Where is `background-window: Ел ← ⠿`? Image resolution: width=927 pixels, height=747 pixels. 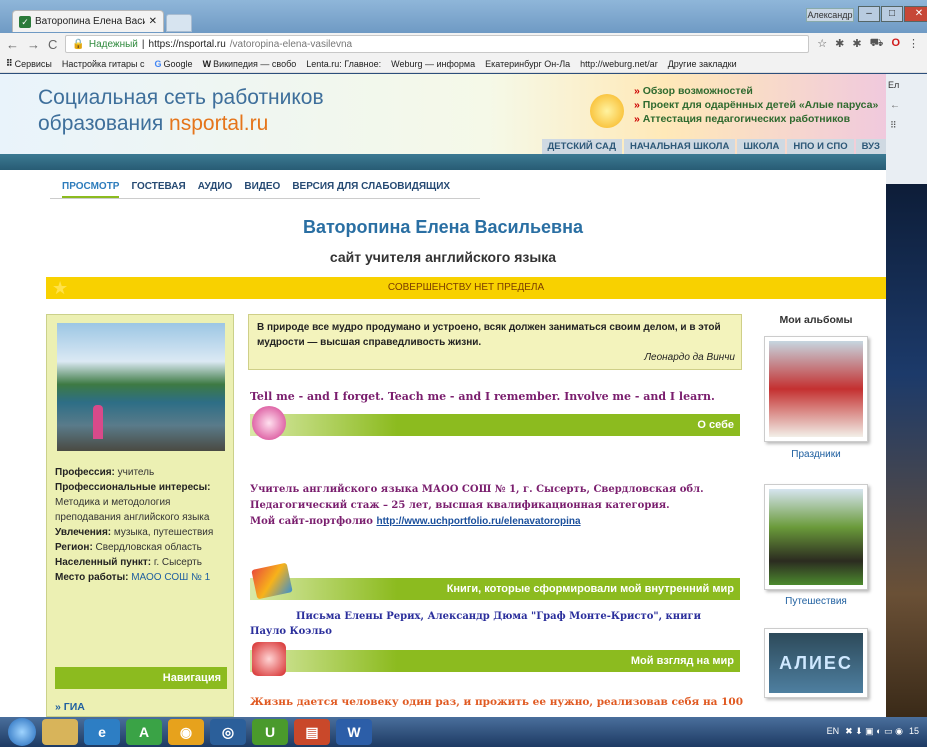
background-window: Ел ← ⠿ is located at coordinates (906, 395).